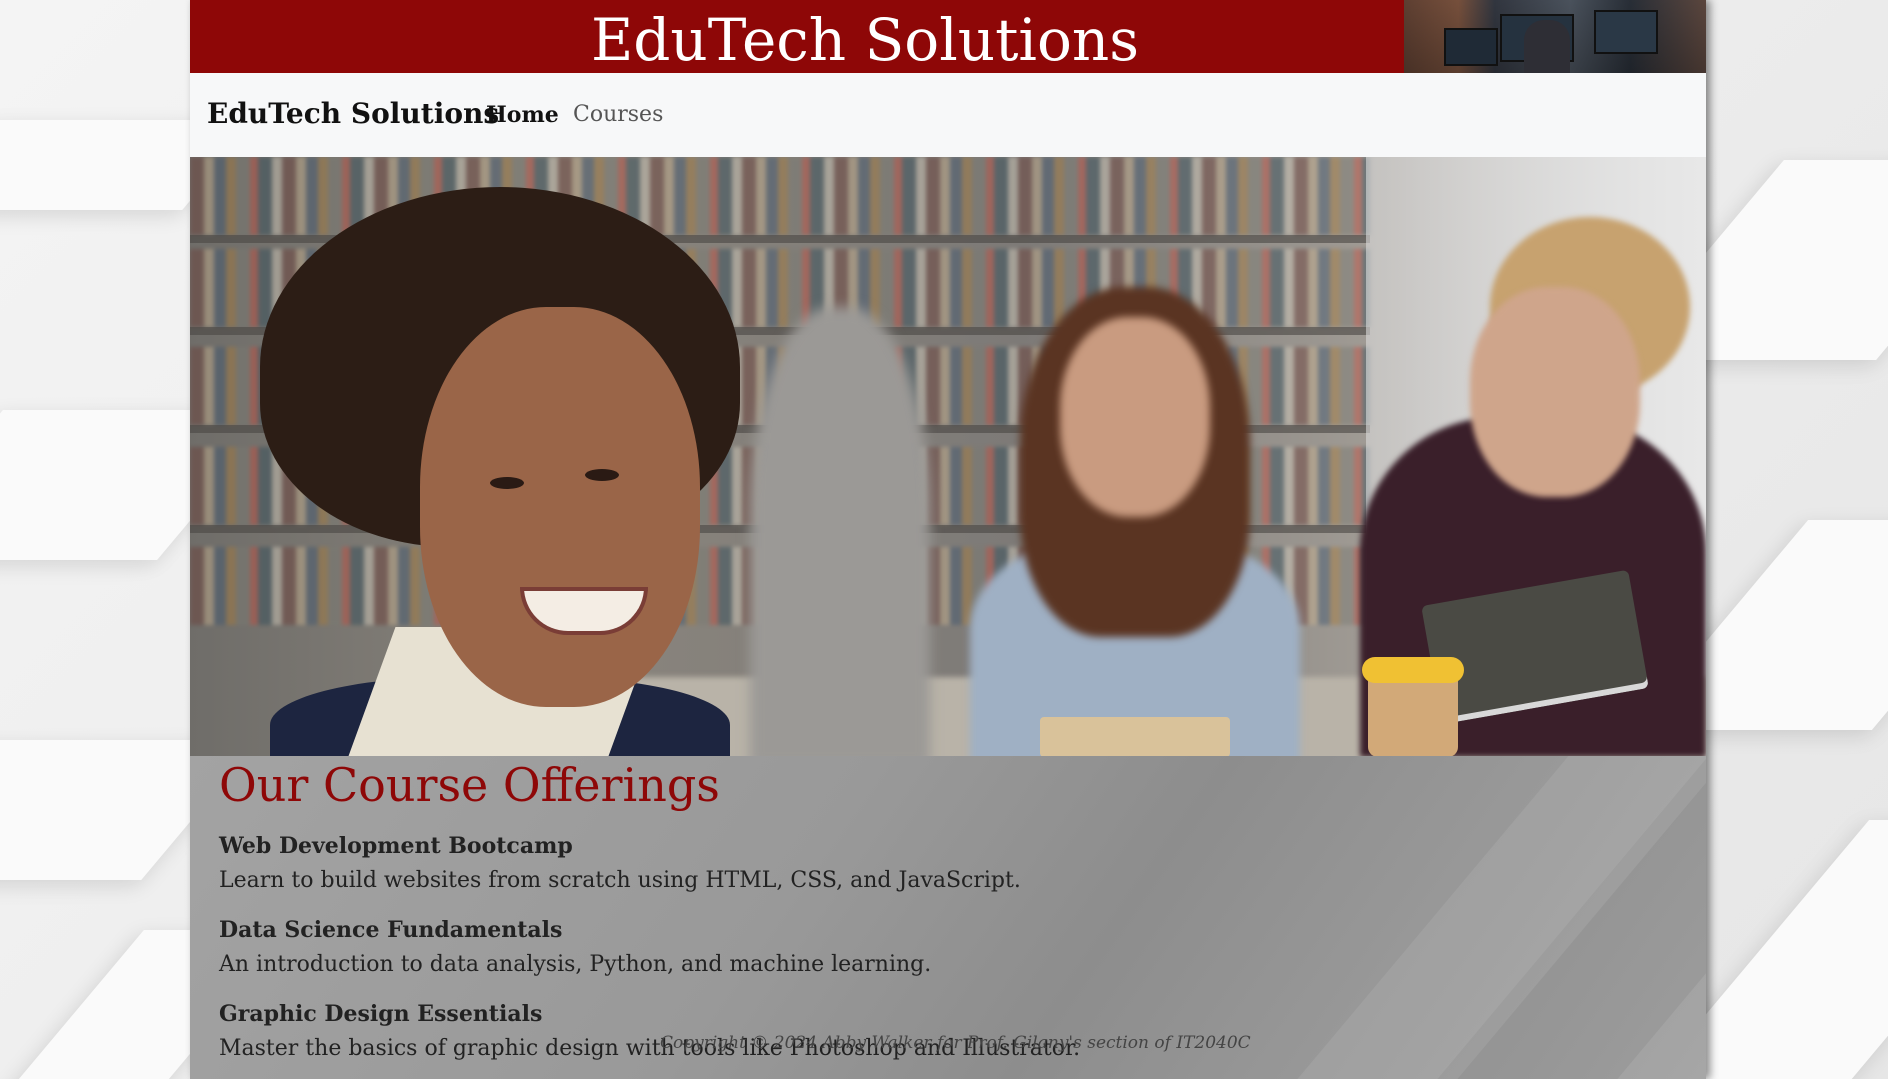 The height and width of the screenshot is (1079, 1888). Describe the element at coordinates (396, 846) in the screenshot. I see `course-title: Web Development Bootcamp` at that location.